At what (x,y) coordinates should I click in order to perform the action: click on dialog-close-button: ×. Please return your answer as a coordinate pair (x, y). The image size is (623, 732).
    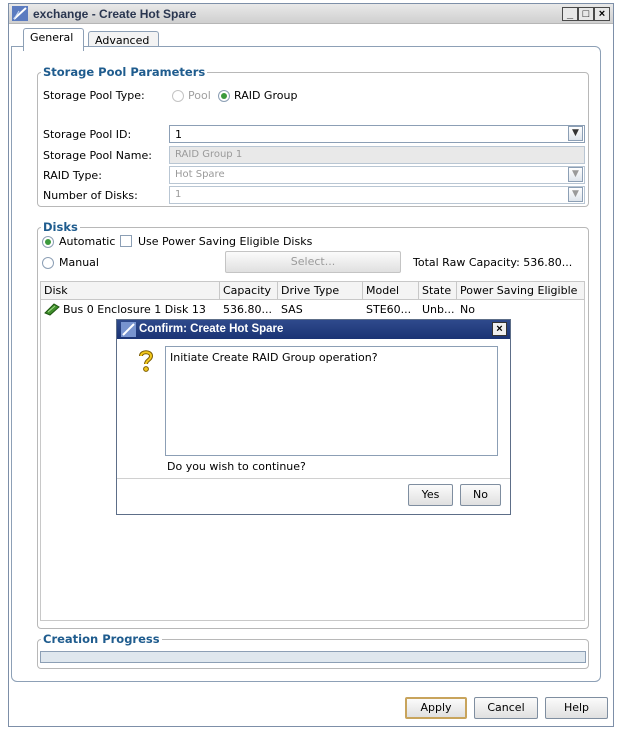
    Looking at the image, I should click on (499, 329).